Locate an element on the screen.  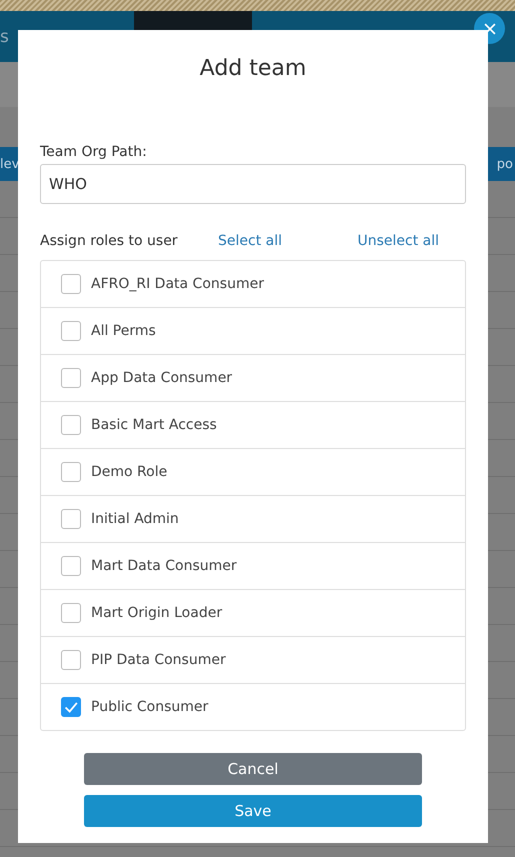
role-name: Basic Mart Access is located at coordinates (154, 425).